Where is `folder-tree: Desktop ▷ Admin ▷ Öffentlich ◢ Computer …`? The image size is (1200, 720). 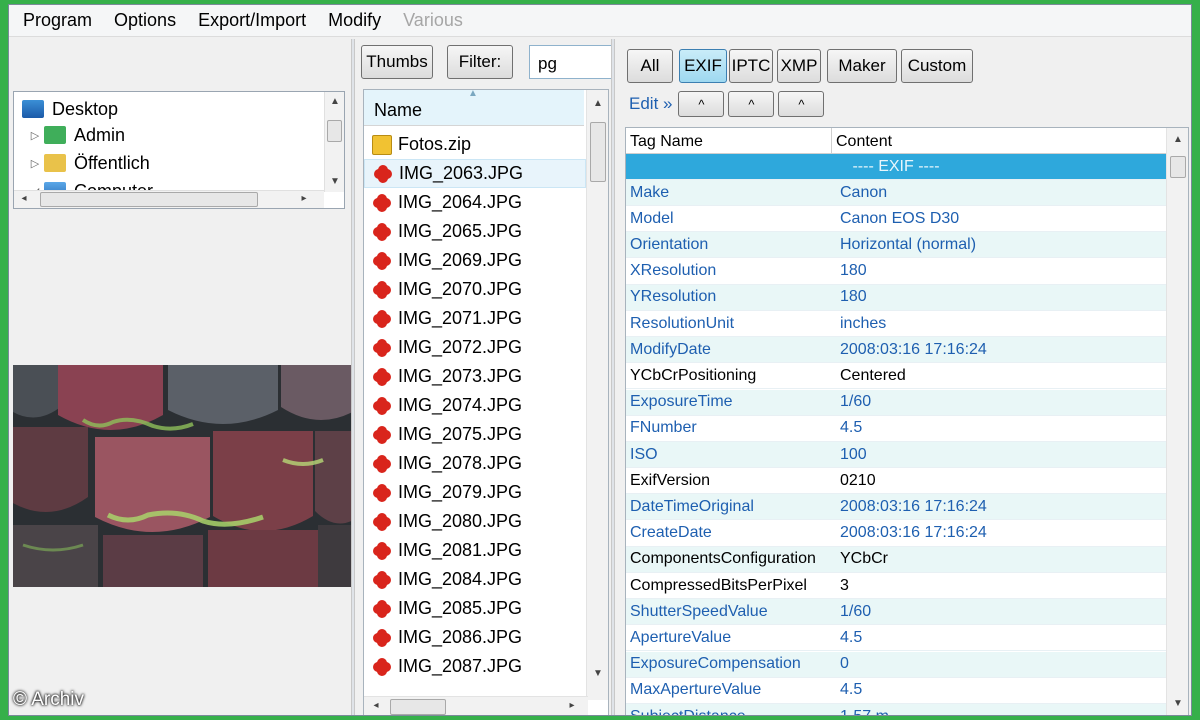
folder-tree: Desktop ▷ Admin ▷ Öffentlich ◢ Computer … is located at coordinates (179, 150).